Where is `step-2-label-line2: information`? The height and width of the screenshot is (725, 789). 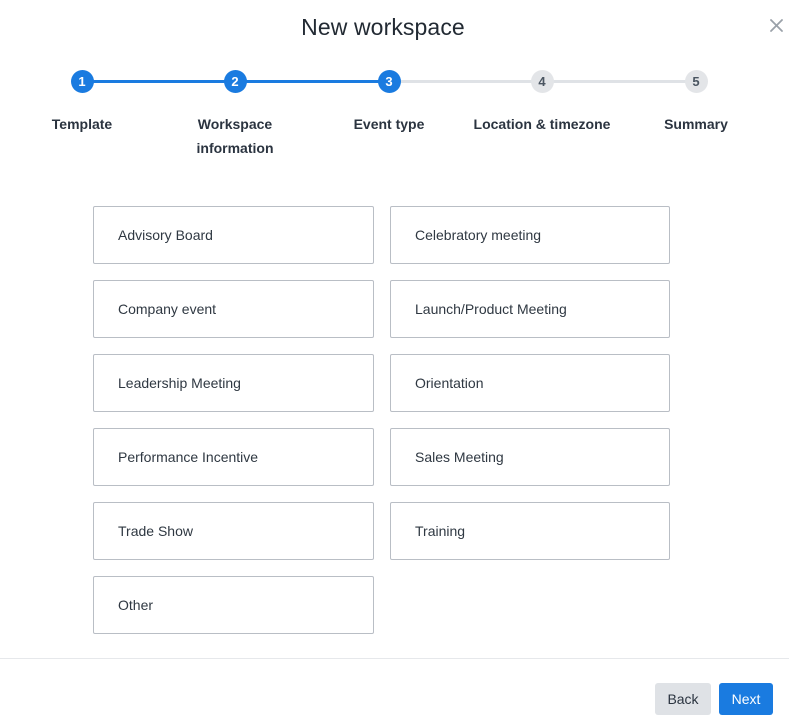
step-2-label-line2: information is located at coordinates (235, 148).